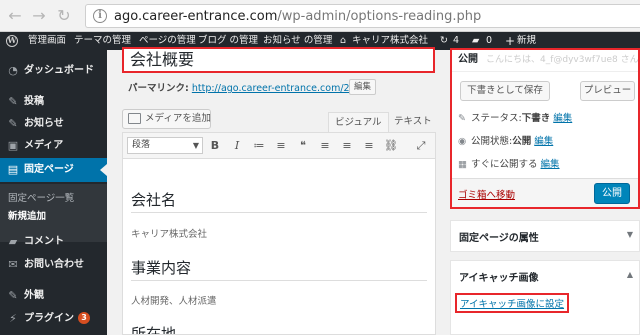  I want to click on format-select: 段落 ▼, so click(165, 145).